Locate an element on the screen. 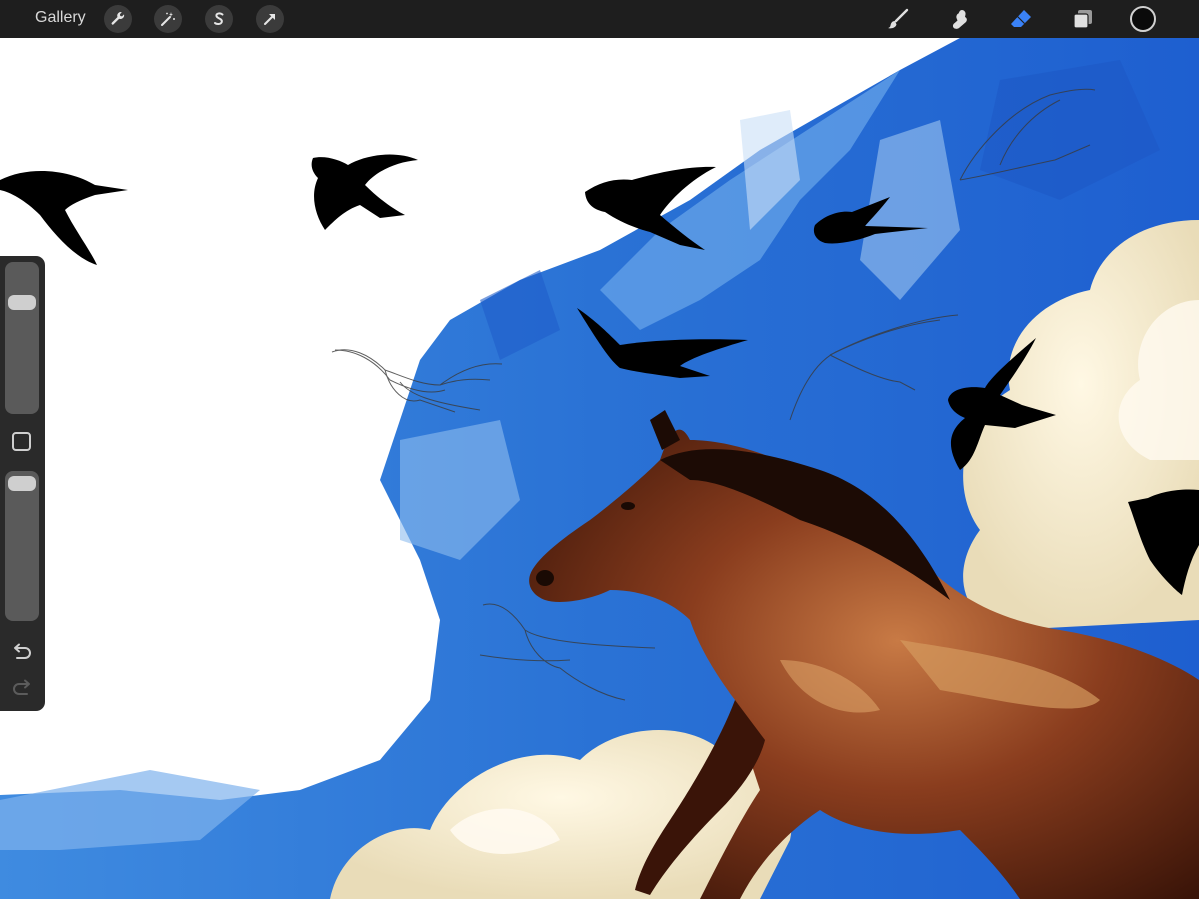 This screenshot has width=1199, height=899. brush-size-slider is located at coordinates (22, 338).